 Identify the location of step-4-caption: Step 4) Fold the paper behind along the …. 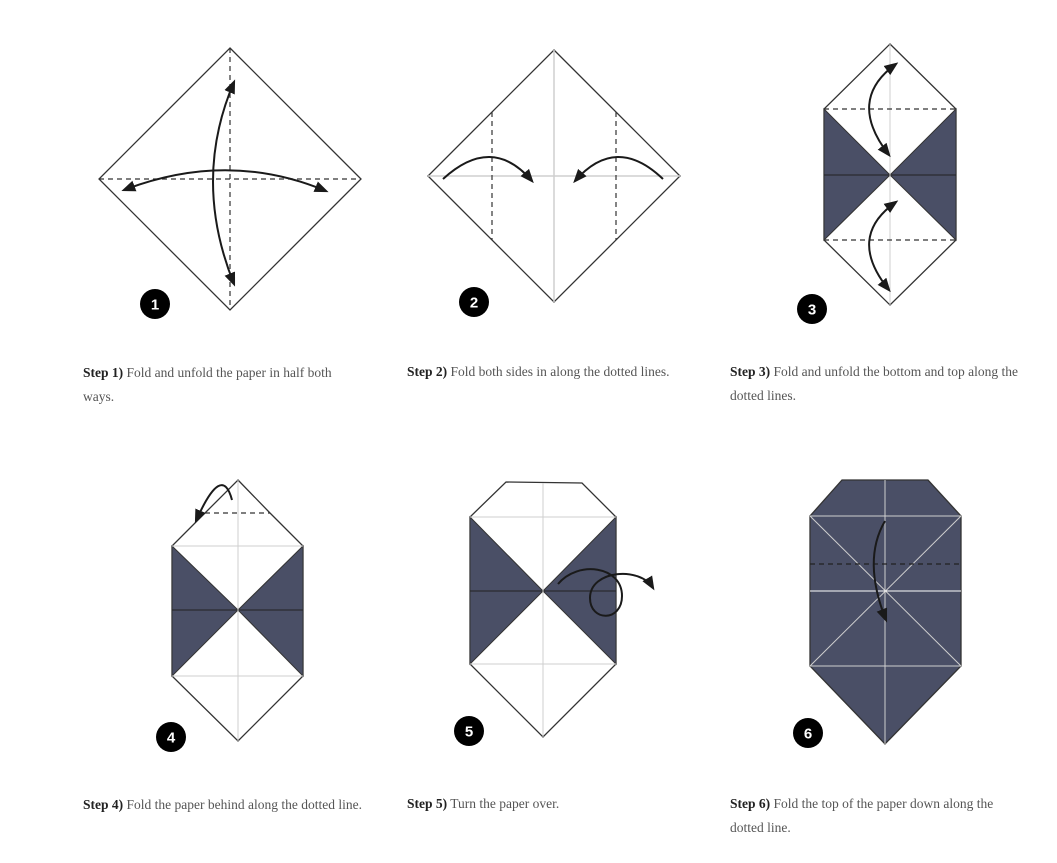
(238, 805).